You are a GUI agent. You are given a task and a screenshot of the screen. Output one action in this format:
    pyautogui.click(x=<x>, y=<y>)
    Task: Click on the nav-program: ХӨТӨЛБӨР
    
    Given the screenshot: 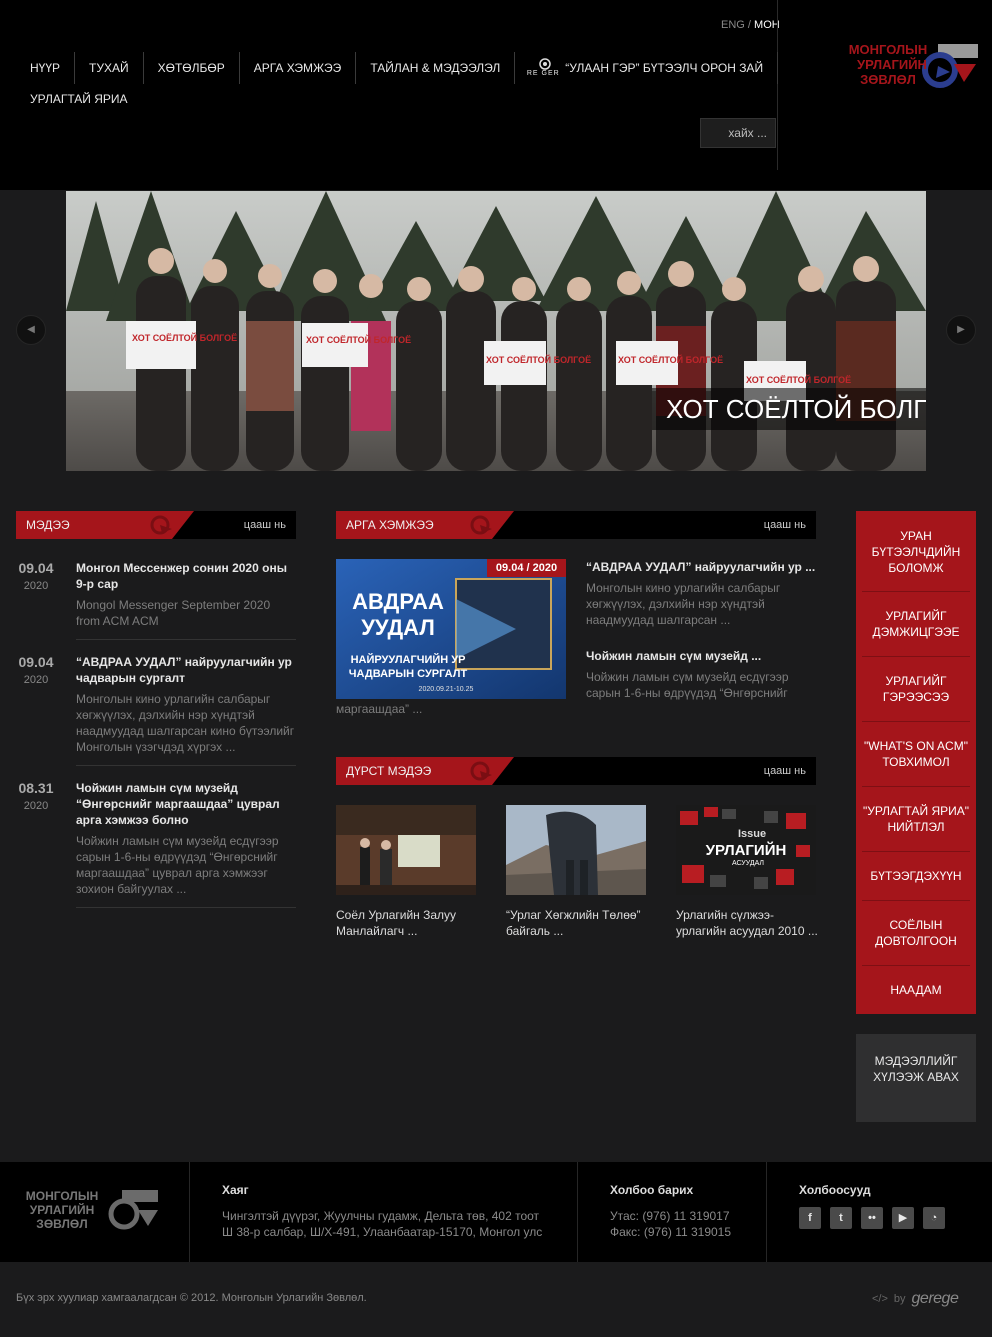 What is the action you would take?
    pyautogui.click(x=192, y=68)
    